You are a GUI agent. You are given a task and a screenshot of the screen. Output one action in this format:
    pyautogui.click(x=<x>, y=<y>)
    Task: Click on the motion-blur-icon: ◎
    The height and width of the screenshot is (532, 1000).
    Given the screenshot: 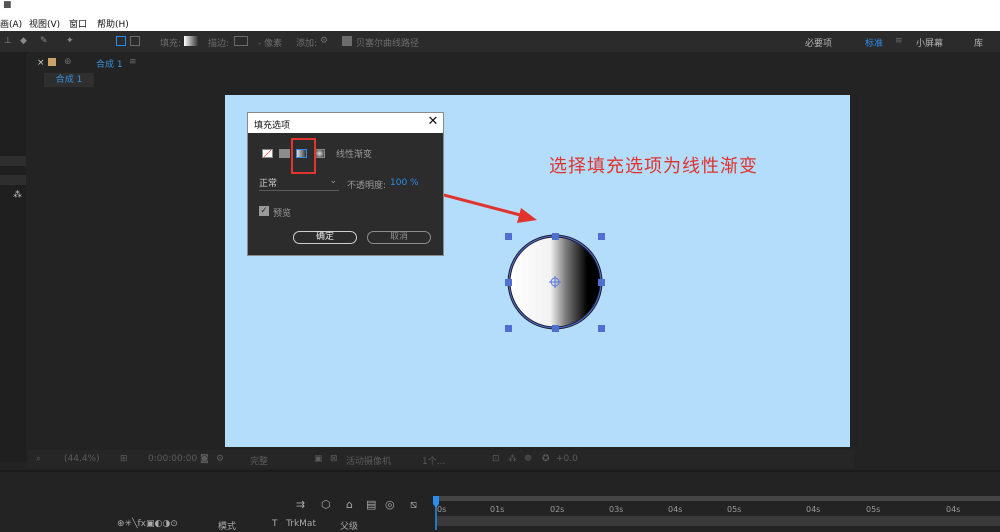 What is the action you would take?
    pyautogui.click(x=390, y=504)
    